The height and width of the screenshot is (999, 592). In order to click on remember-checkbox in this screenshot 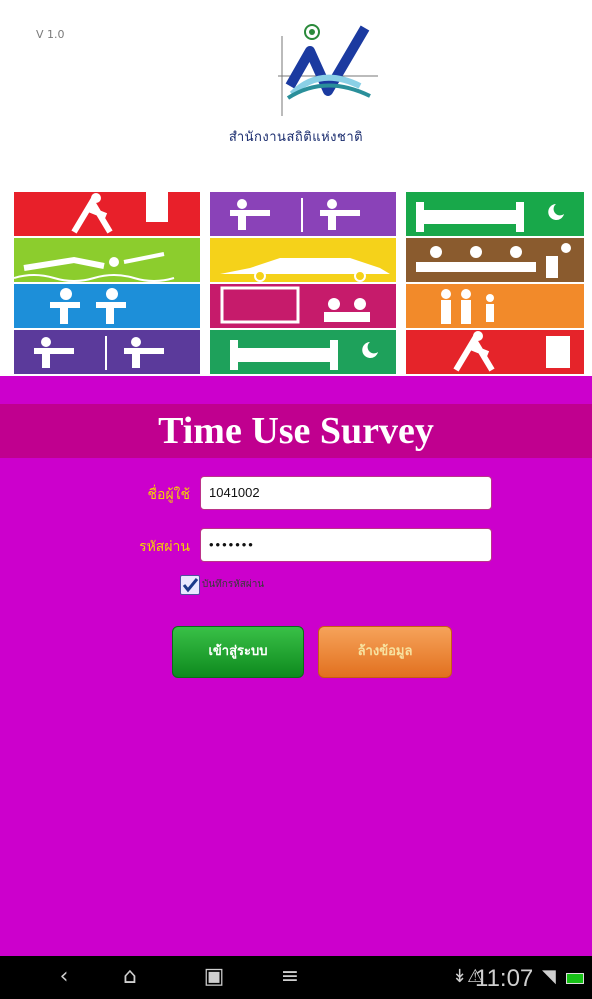, I will do `click(190, 585)`.